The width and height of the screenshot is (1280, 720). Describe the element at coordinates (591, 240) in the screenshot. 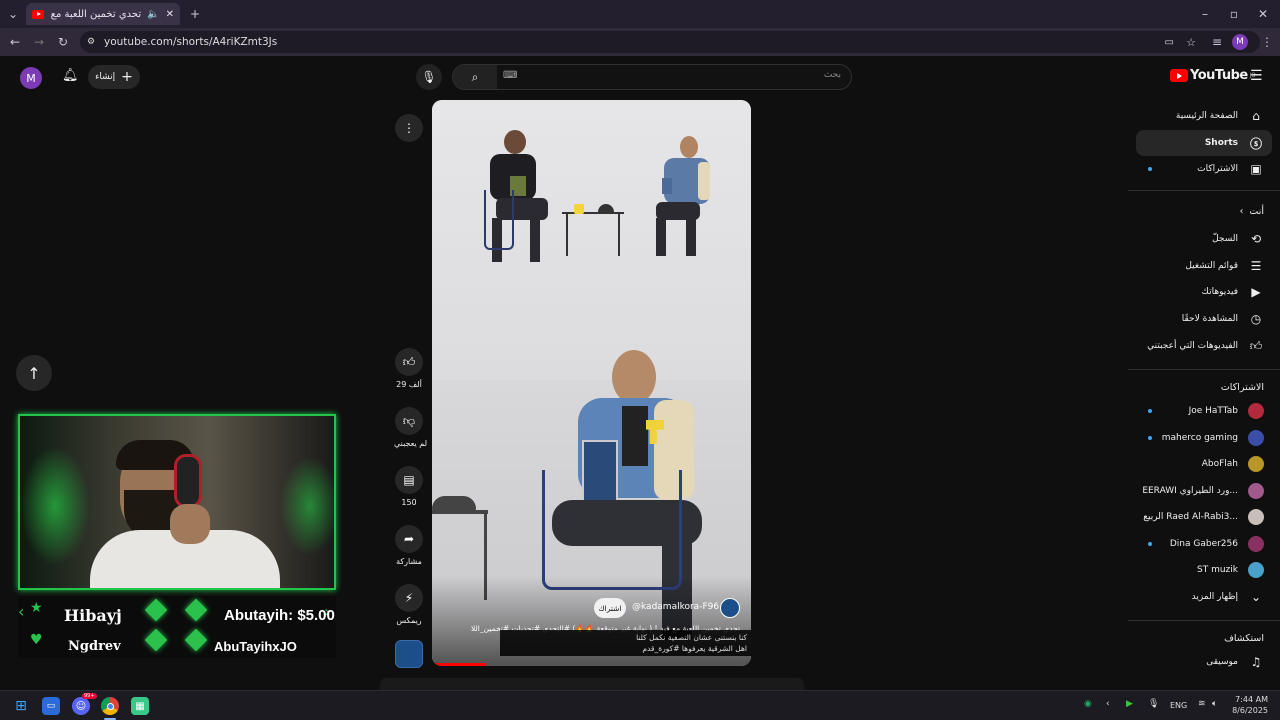

I see `video-frame-wide-shot` at that location.